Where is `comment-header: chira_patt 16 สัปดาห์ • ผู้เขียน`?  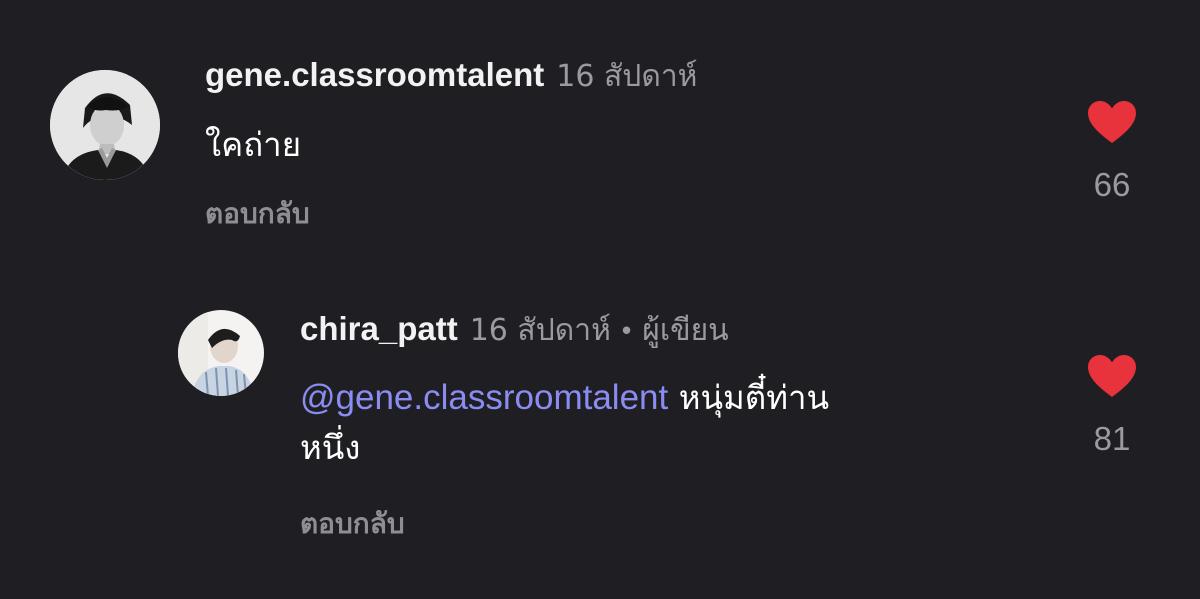 comment-header: chira_patt 16 สัปดาห์ • ผู้เขียน is located at coordinates (514, 329).